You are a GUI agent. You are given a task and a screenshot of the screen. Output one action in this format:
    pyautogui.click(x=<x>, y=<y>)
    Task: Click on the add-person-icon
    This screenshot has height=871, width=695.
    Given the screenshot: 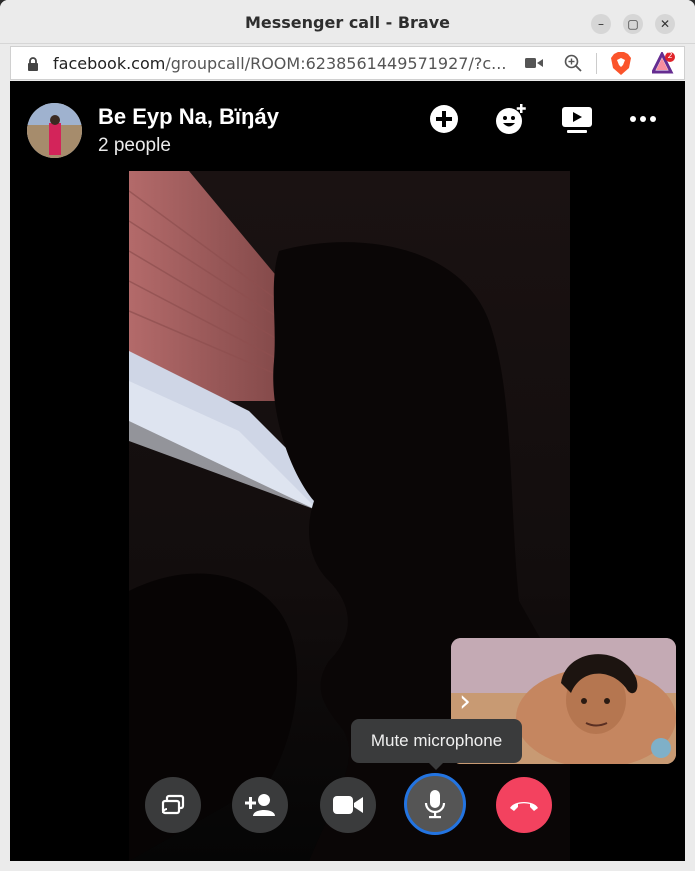 What is the action you would take?
    pyautogui.click(x=260, y=805)
    